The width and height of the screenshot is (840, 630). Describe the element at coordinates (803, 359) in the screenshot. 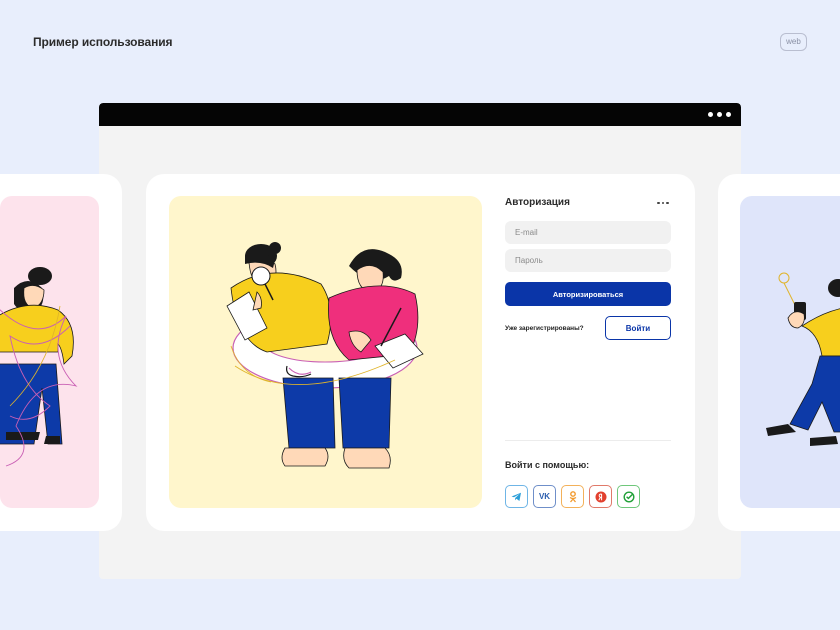

I see `person-phone-illustration` at that location.